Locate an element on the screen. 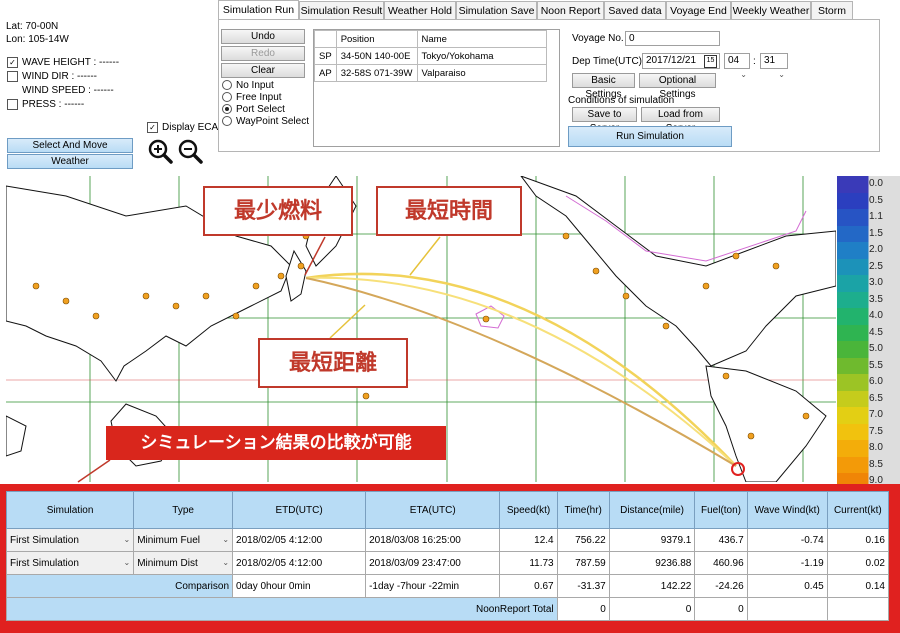 The width and height of the screenshot is (900, 633). results-cell: 2018/03/08 16:25:00 is located at coordinates (433, 540).